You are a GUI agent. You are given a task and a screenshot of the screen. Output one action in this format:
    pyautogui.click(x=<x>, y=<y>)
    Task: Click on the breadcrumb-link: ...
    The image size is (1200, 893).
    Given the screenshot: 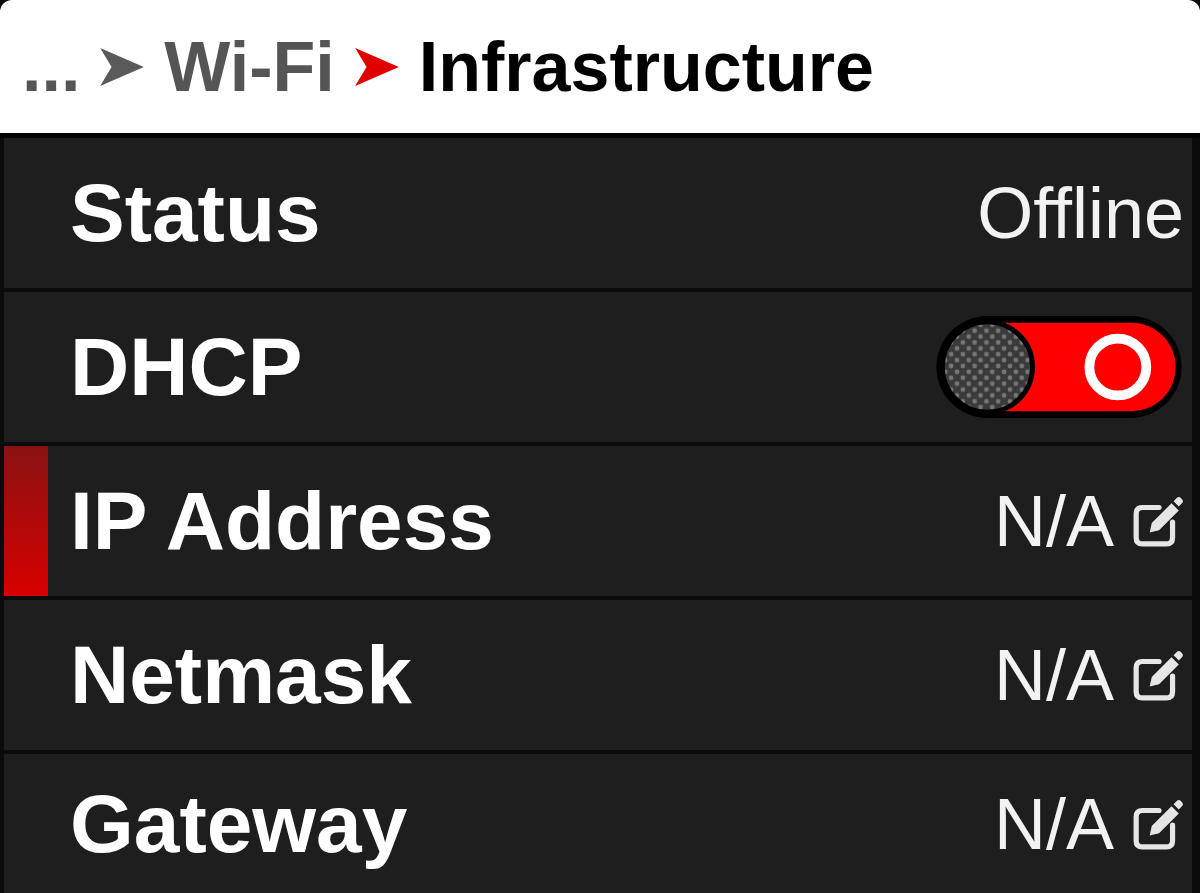 What is the action you would take?
    pyautogui.click(x=51, y=66)
    